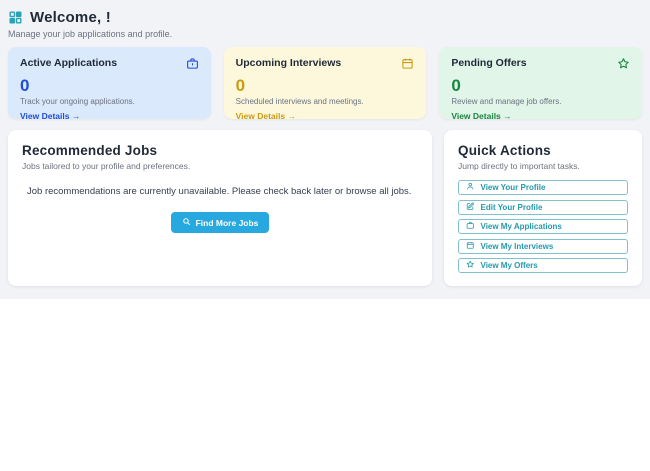 Image resolution: width=650 pixels, height=471 pixels. What do you see at coordinates (517, 246) in the screenshot?
I see `quick-action-label: View My Interviews` at bounding box center [517, 246].